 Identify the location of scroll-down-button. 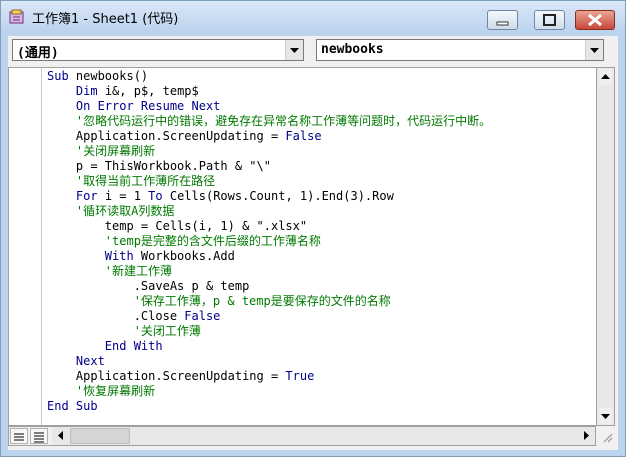
(605, 416).